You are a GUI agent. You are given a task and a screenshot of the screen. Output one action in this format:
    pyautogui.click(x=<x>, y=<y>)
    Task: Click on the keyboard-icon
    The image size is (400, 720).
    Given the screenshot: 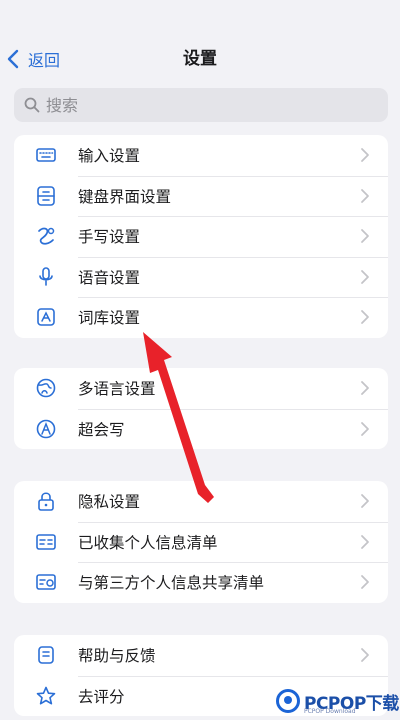 What is the action you would take?
    pyautogui.click(x=46, y=155)
    